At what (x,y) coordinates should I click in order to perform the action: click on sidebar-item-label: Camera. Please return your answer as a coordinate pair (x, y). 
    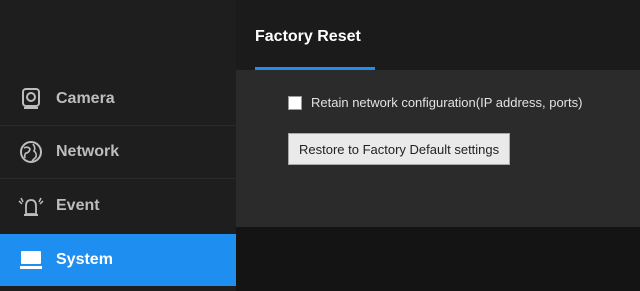
    Looking at the image, I should click on (85, 98).